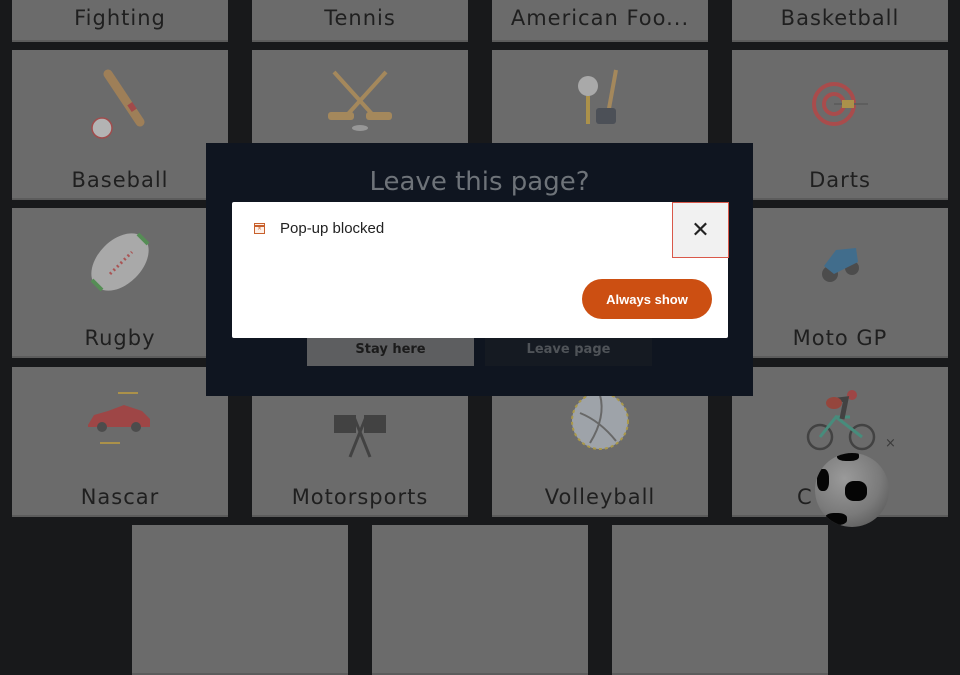  What do you see at coordinates (120, 497) in the screenshot?
I see `tile-label: Nascar` at bounding box center [120, 497].